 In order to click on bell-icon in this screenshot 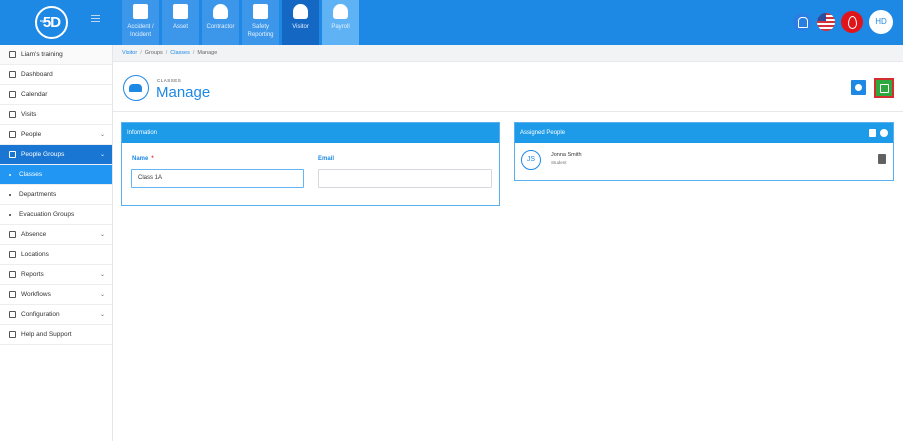, I will do `click(802, 22)`.